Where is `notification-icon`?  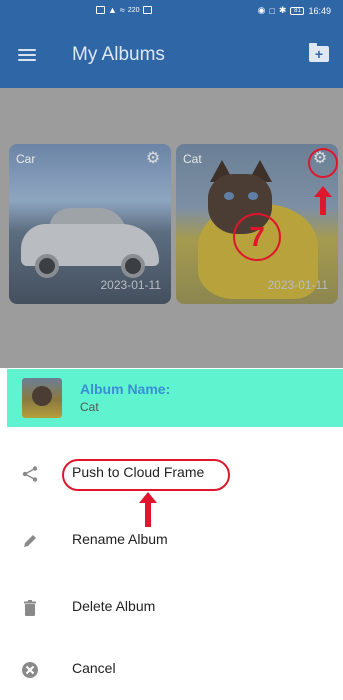 notification-icon is located at coordinates (147, 10).